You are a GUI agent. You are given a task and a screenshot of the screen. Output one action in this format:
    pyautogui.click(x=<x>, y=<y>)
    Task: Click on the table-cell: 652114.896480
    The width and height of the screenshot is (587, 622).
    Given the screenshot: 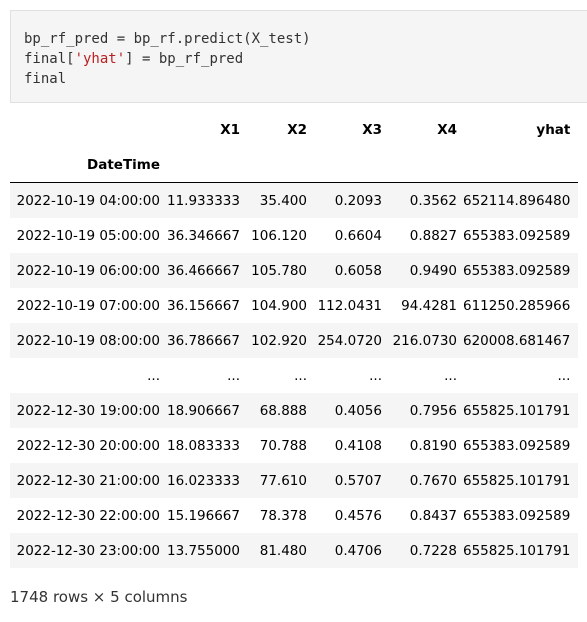 What is the action you would take?
    pyautogui.click(x=517, y=200)
    